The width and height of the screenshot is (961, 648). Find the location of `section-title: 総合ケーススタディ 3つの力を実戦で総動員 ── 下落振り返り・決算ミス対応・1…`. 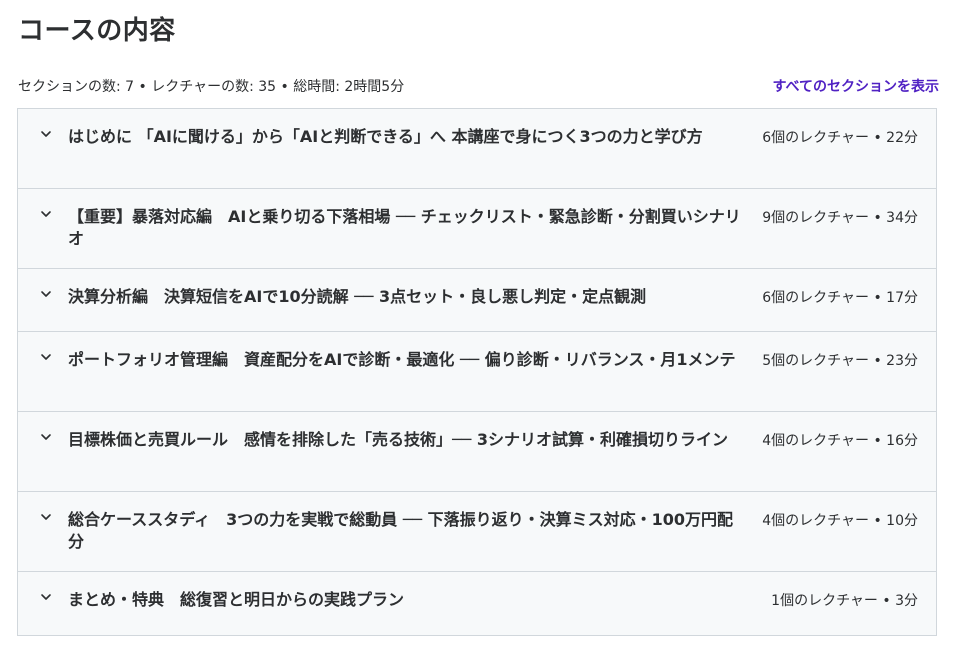

section-title: 総合ケーススタディ 3つの力を実戦で総動員 ── 下落振り返り・決算ミス対応・1… is located at coordinates (401, 530).